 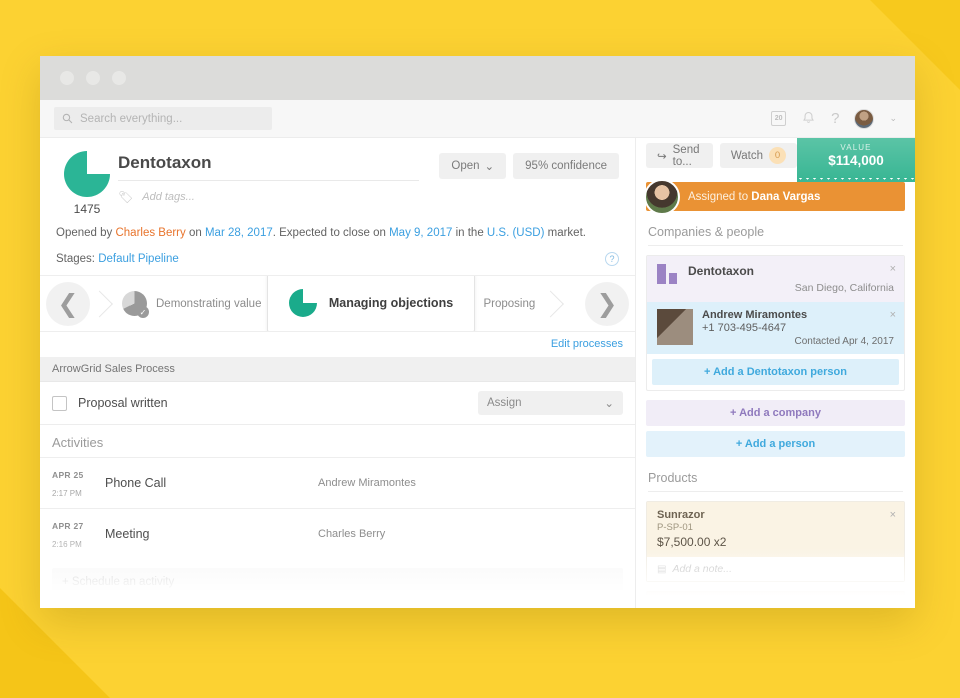 I want to click on opened-date-link: Mar 28, 2017, so click(x=239, y=233).